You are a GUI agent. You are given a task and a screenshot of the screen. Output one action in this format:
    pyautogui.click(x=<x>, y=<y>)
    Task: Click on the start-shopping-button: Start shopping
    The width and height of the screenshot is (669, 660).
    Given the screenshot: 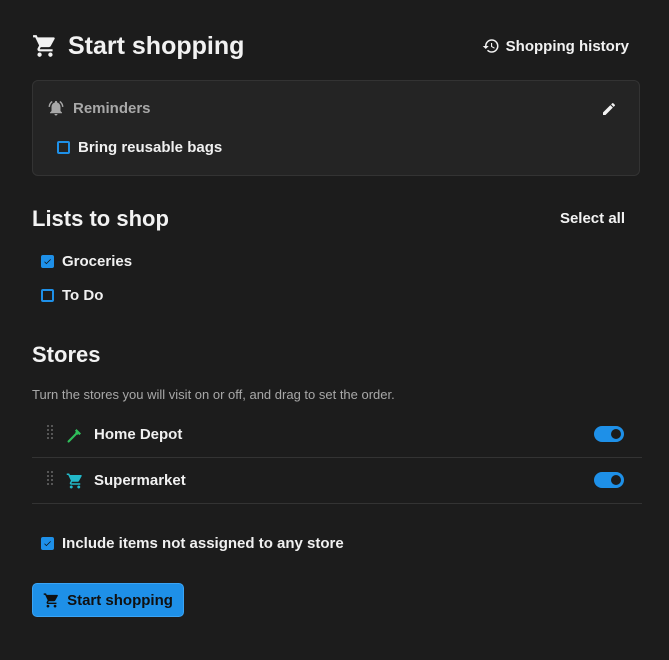 What is the action you would take?
    pyautogui.click(x=108, y=600)
    